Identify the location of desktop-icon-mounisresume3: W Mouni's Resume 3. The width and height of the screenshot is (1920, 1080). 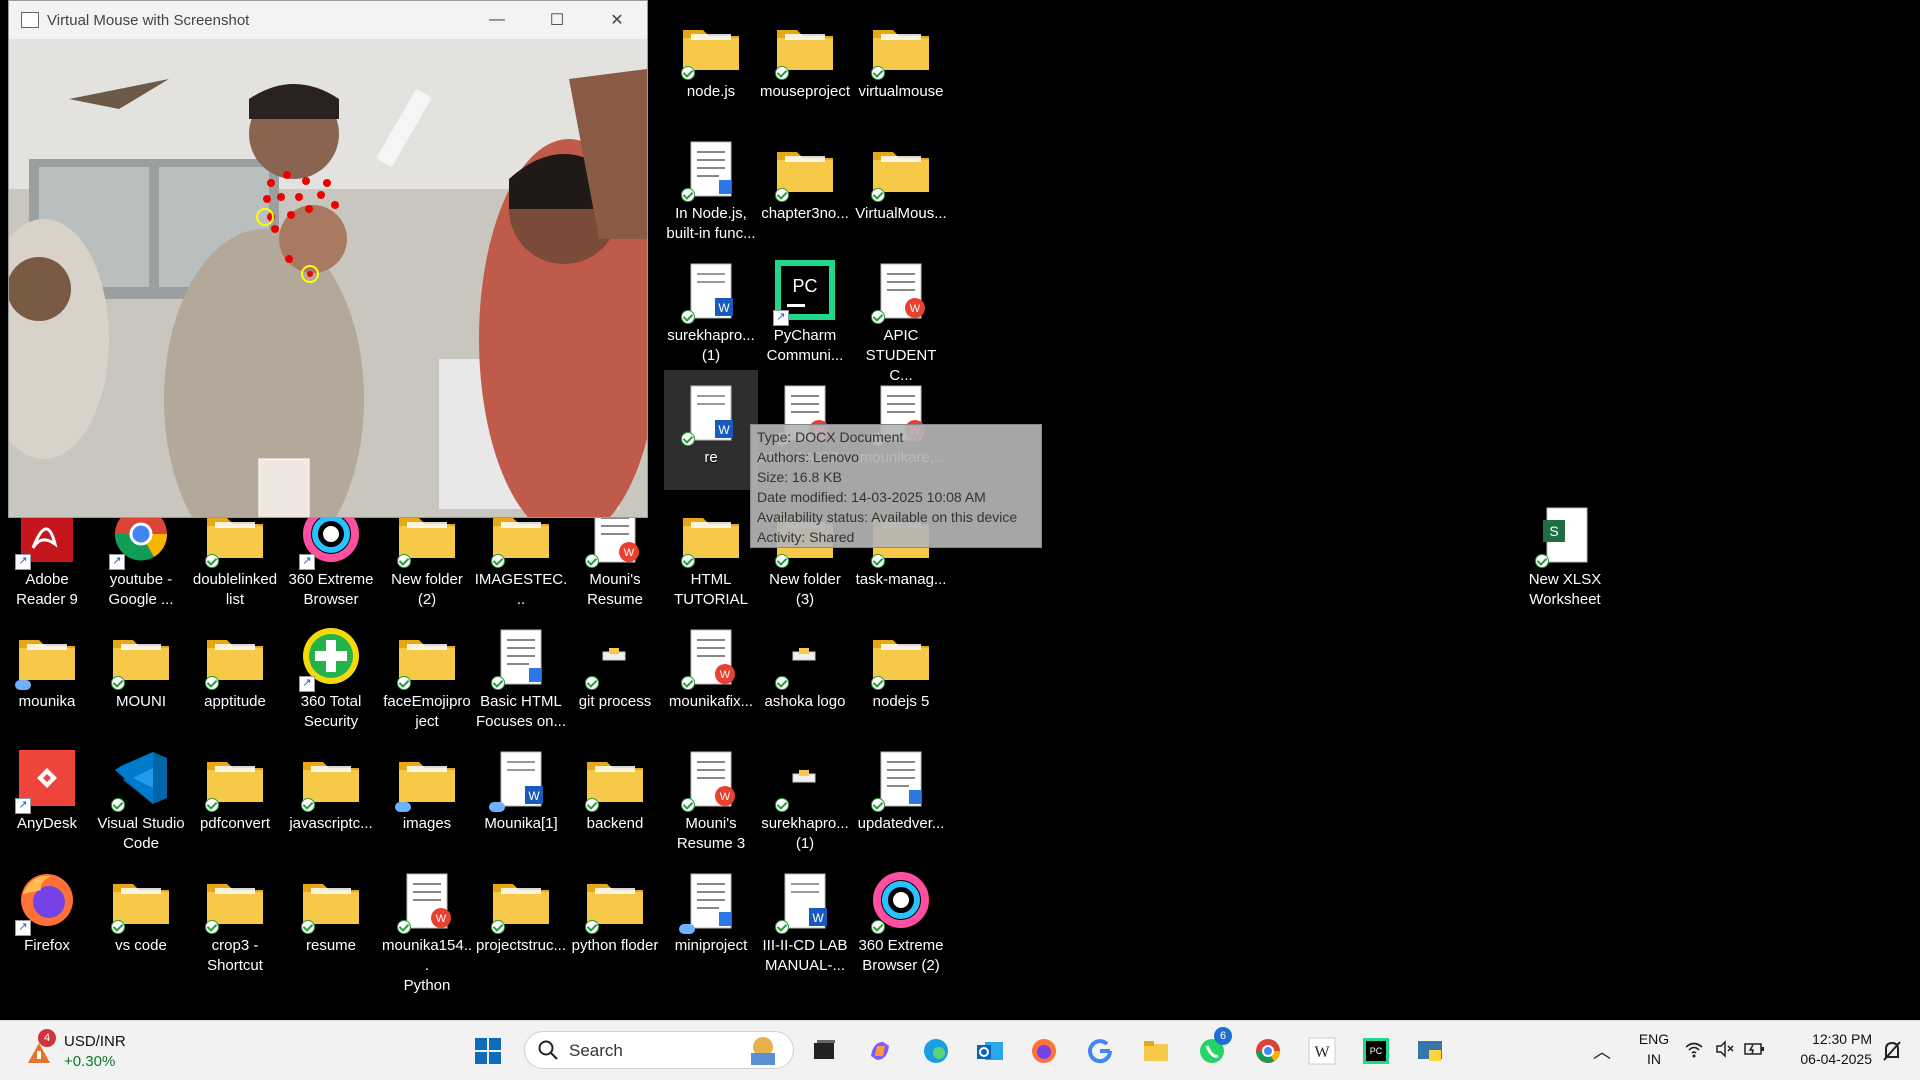
(711, 796).